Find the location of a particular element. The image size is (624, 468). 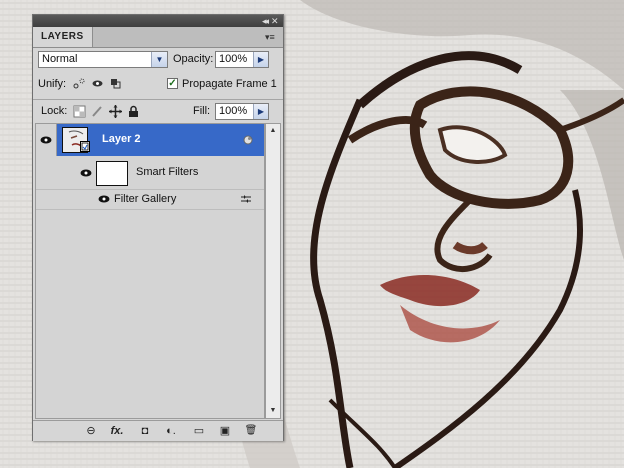

panel-menu-icon: ▾≡ is located at coordinates (271, 37).